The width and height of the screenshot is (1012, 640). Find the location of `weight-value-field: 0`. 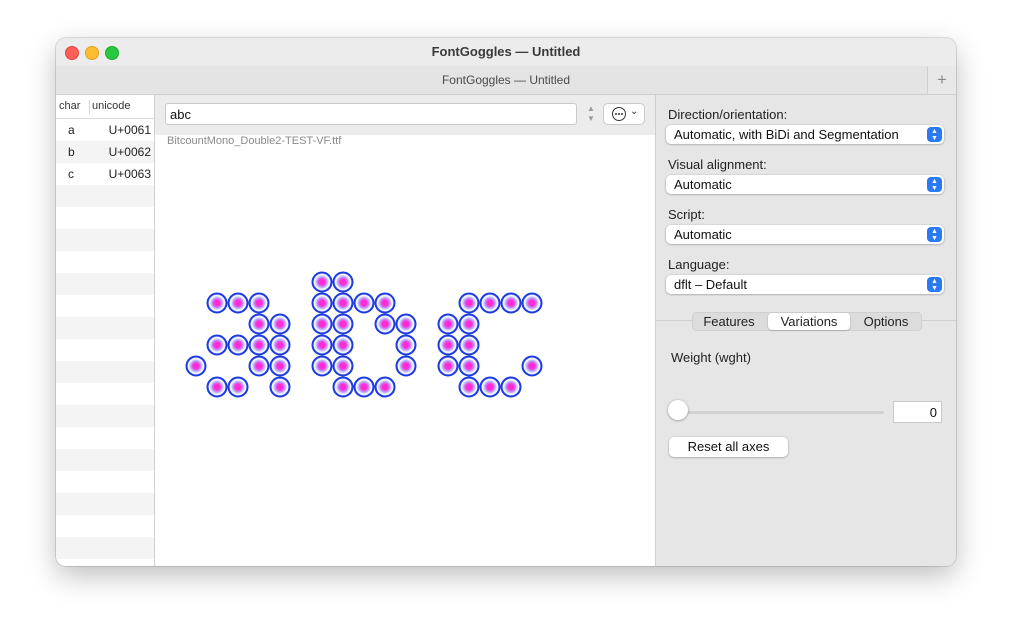

weight-value-field: 0 is located at coordinates (917, 412).